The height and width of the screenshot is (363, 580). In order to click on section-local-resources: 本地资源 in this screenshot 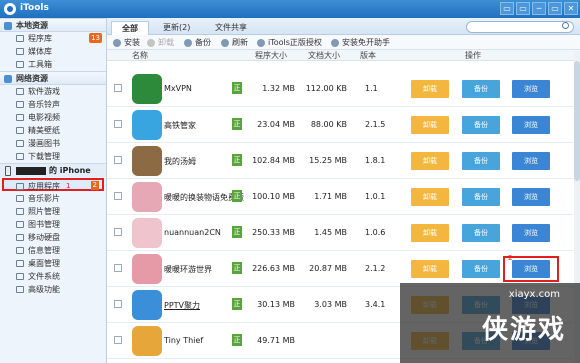, I will do `click(53, 25)`.